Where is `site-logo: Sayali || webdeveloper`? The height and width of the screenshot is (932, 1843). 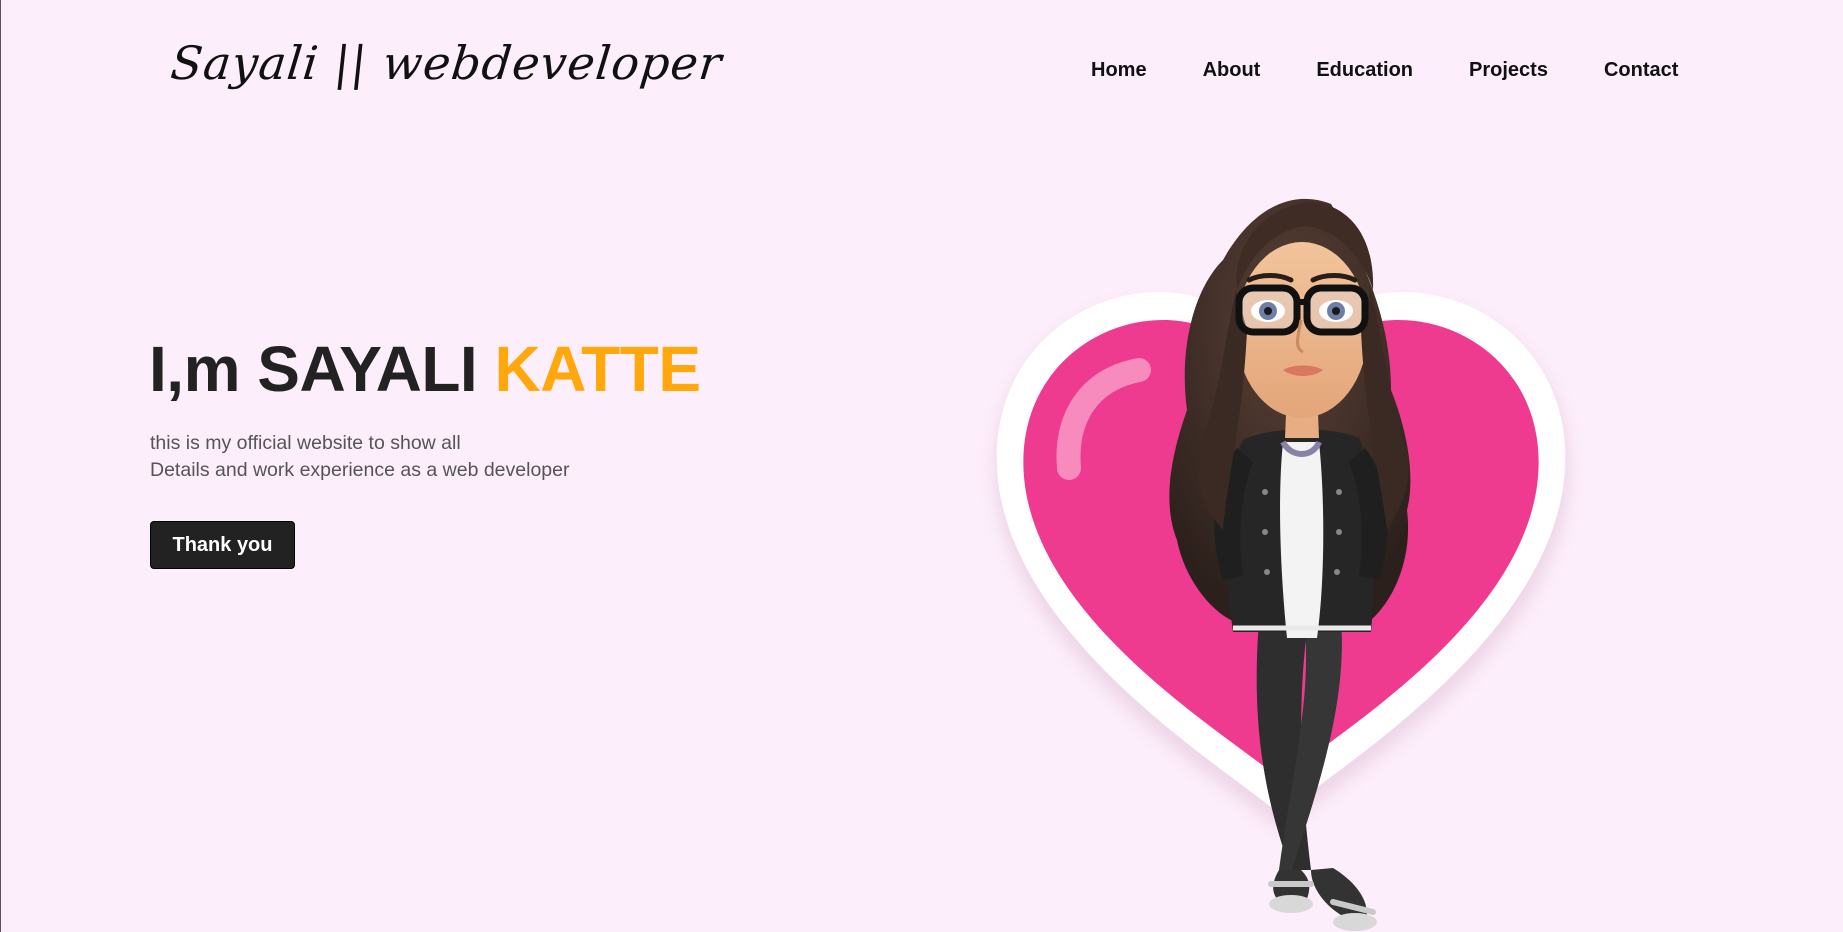 site-logo: Sayali || webdeveloper is located at coordinates (446, 63).